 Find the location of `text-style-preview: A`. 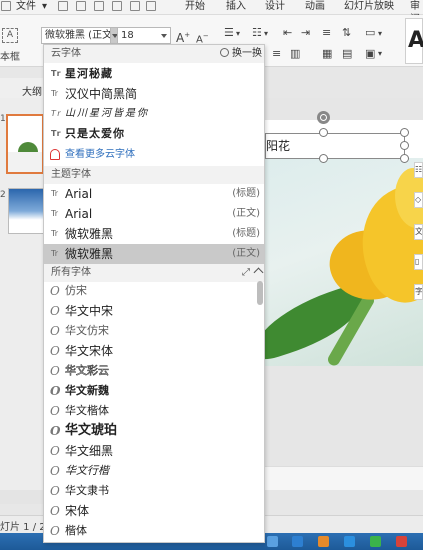

text-style-preview: A is located at coordinates (414, 41).